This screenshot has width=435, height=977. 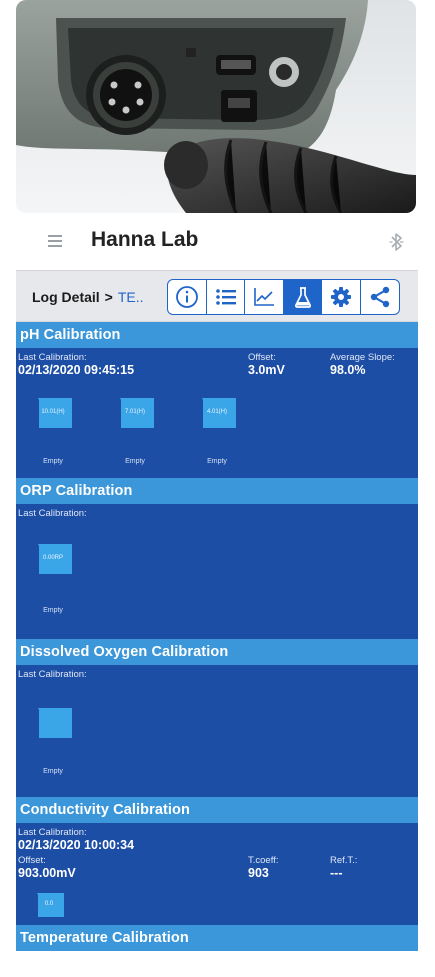 I want to click on app-header: Hanna Lab, so click(x=217, y=241).